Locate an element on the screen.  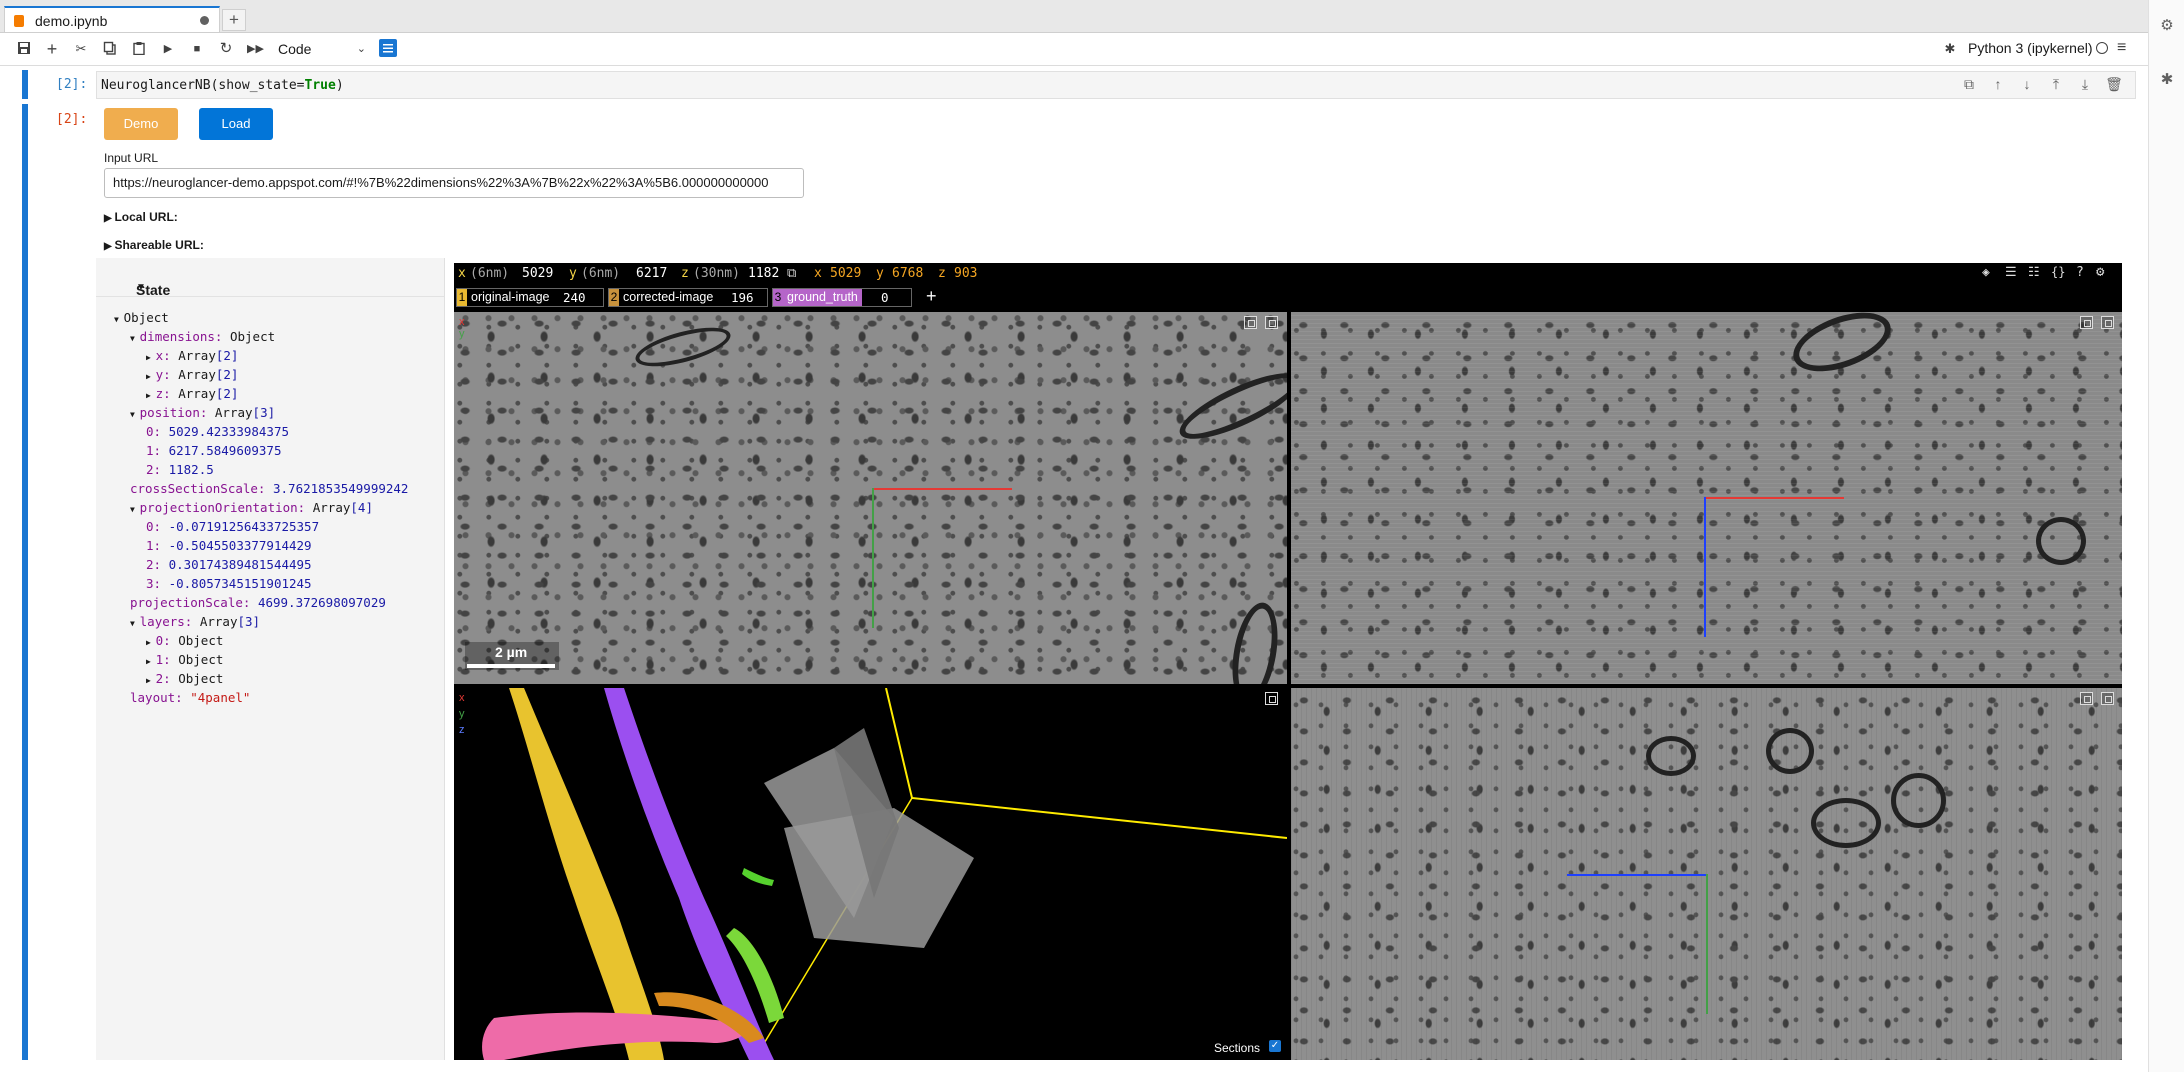
pos-z-unit: (30nm) is located at coordinates (716, 273).